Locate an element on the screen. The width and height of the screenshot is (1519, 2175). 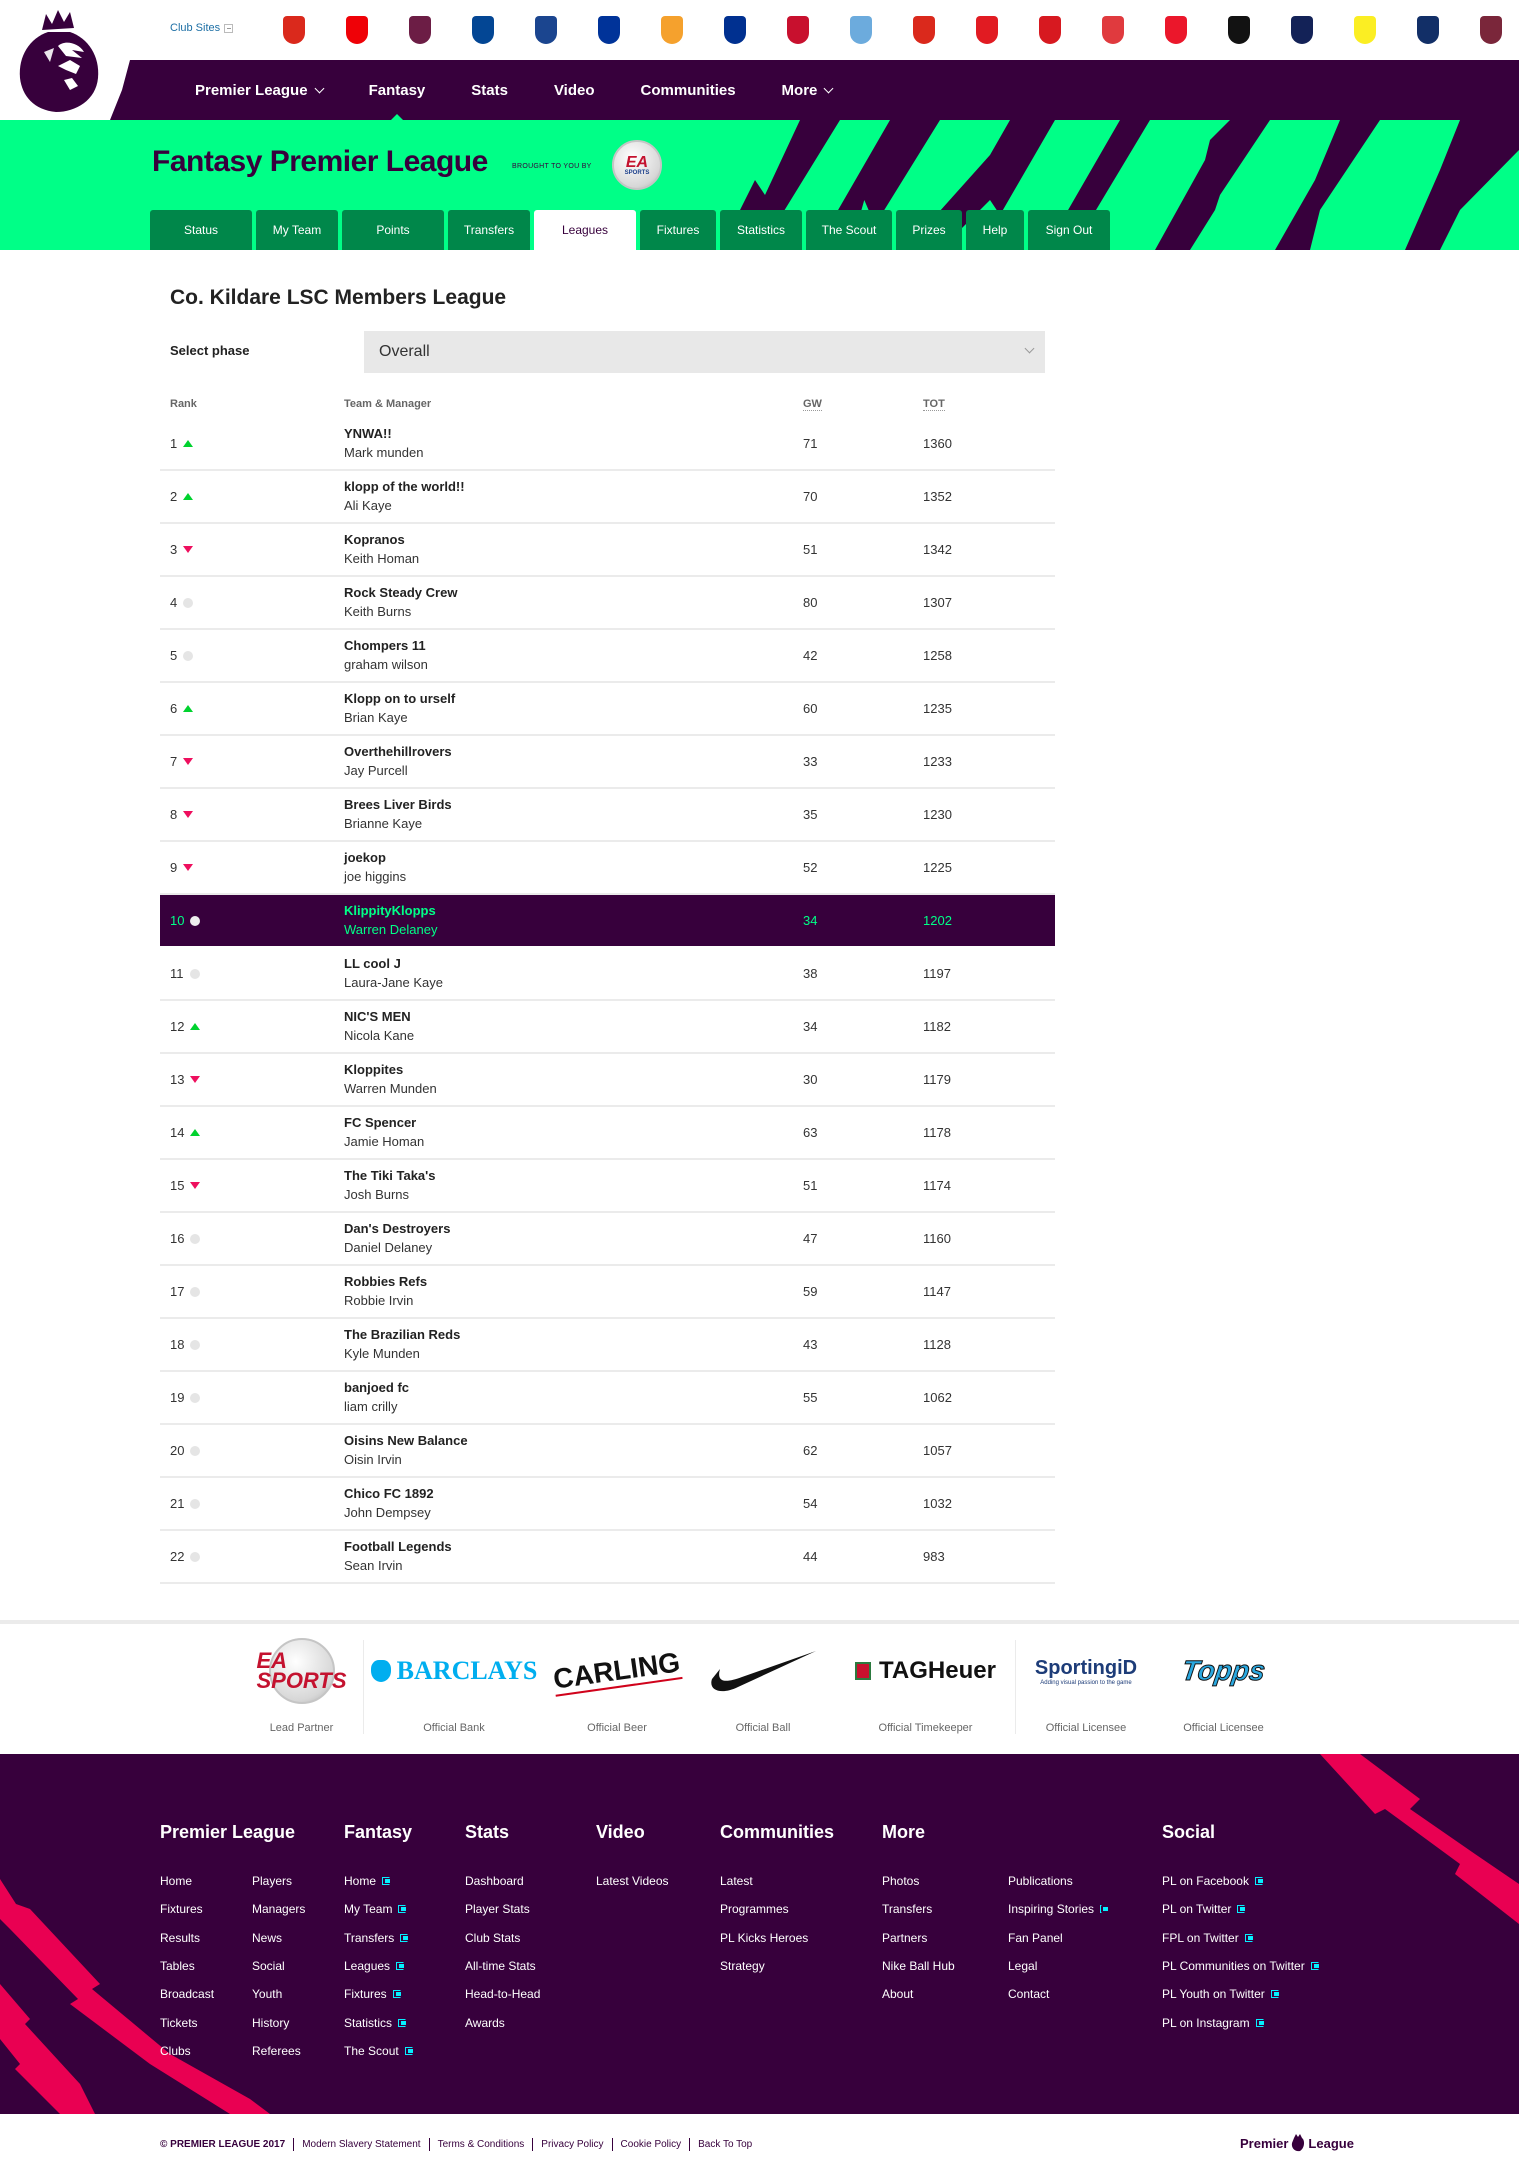
nav-item: Video is located at coordinates (574, 90).